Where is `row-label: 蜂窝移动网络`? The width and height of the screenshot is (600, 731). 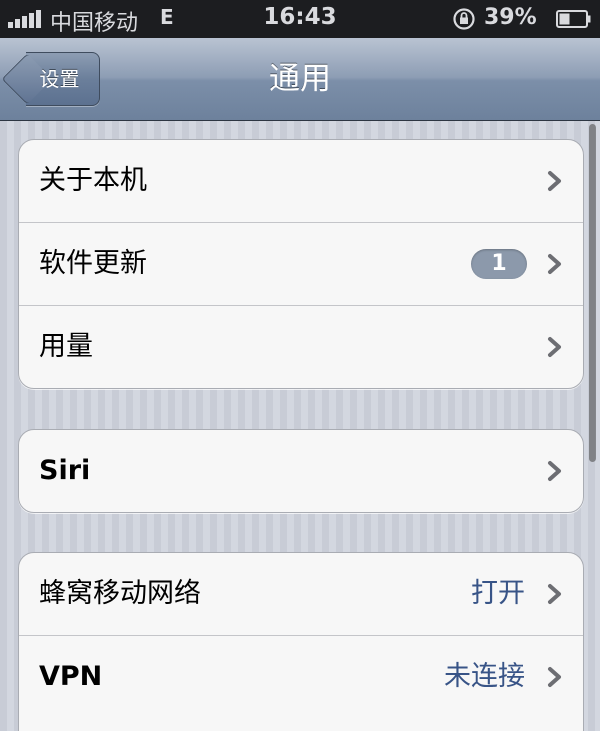 row-label: 蜂窝移动网络 is located at coordinates (120, 593).